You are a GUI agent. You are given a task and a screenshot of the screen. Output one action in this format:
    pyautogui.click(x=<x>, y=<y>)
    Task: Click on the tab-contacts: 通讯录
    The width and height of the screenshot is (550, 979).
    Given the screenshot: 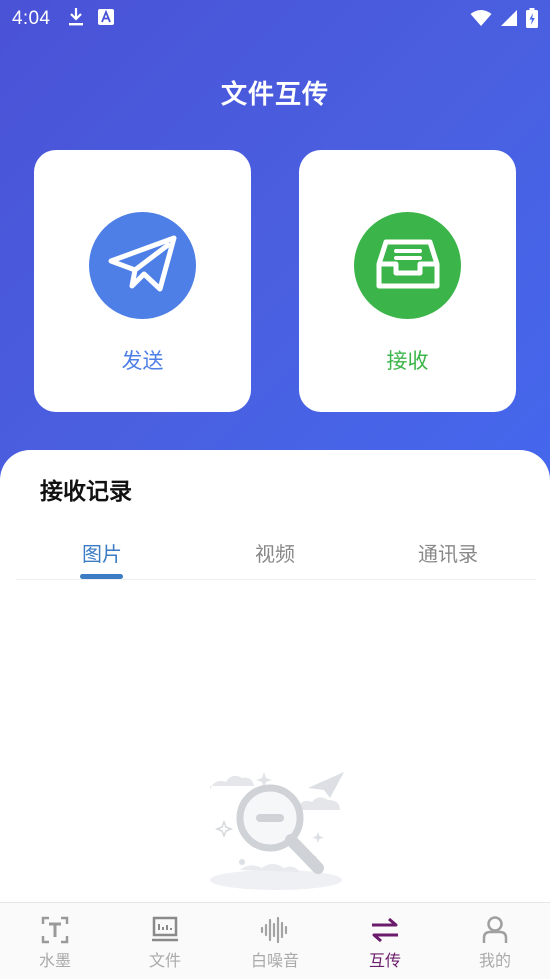 What is the action you would take?
    pyautogui.click(x=448, y=552)
    